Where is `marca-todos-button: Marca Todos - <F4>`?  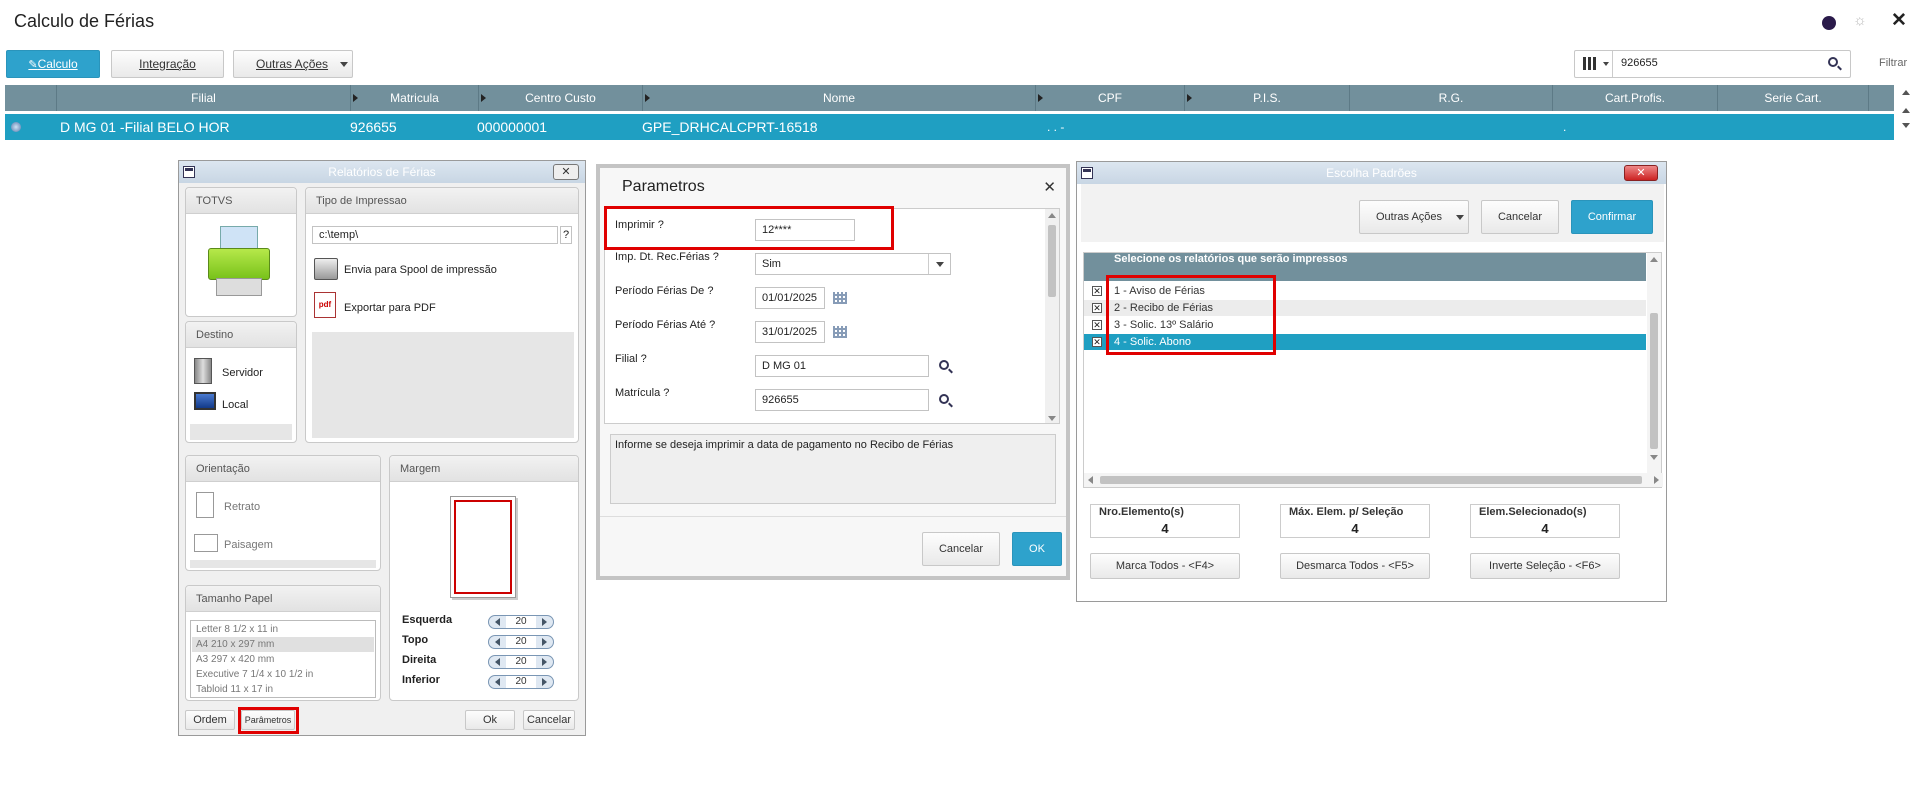 marca-todos-button: Marca Todos - <F4> is located at coordinates (1165, 566).